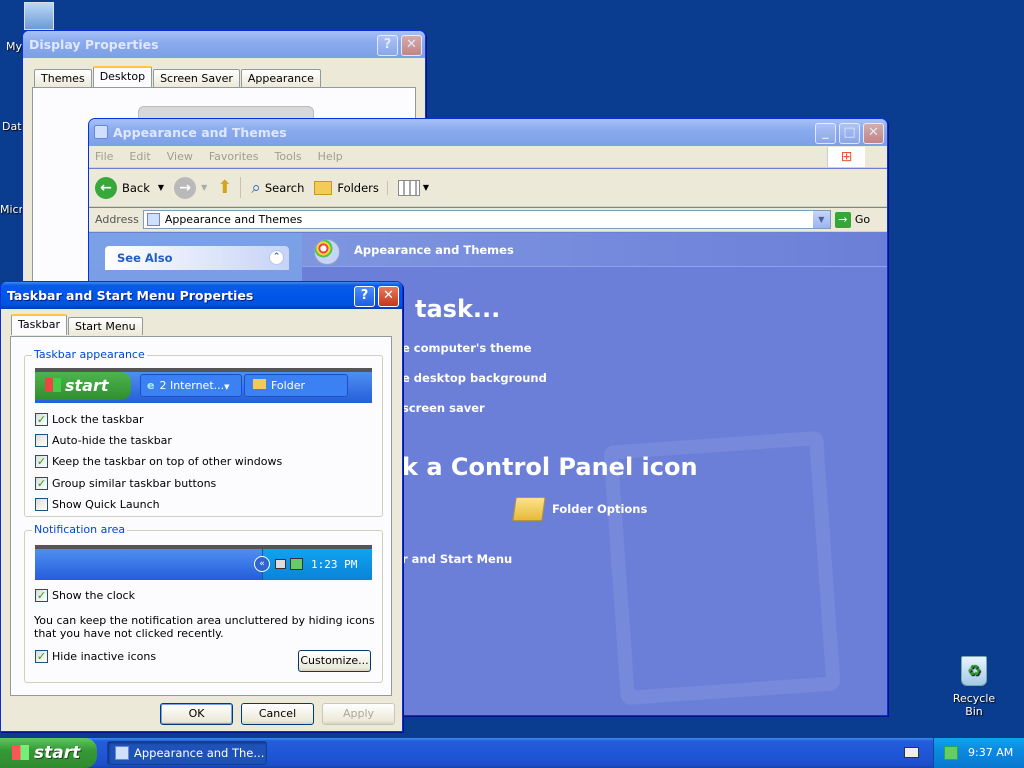 The image size is (1024, 768). What do you see at coordinates (151, 385) in the screenshot?
I see `ie-icon: e` at bounding box center [151, 385].